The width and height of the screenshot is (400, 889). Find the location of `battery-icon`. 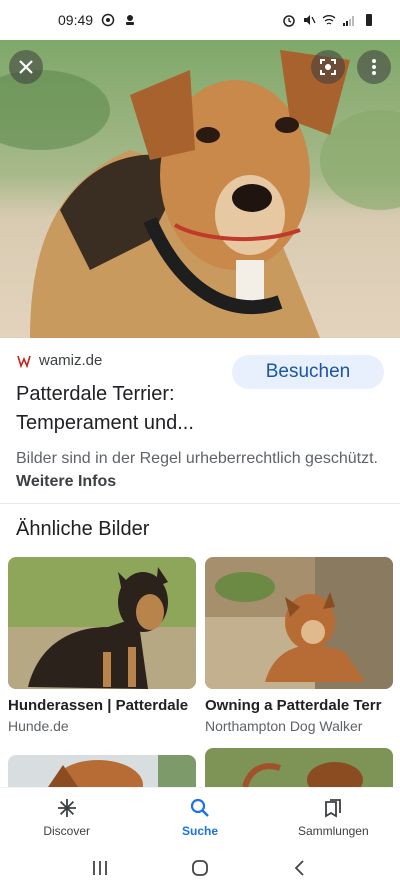

battery-icon is located at coordinates (369, 20).